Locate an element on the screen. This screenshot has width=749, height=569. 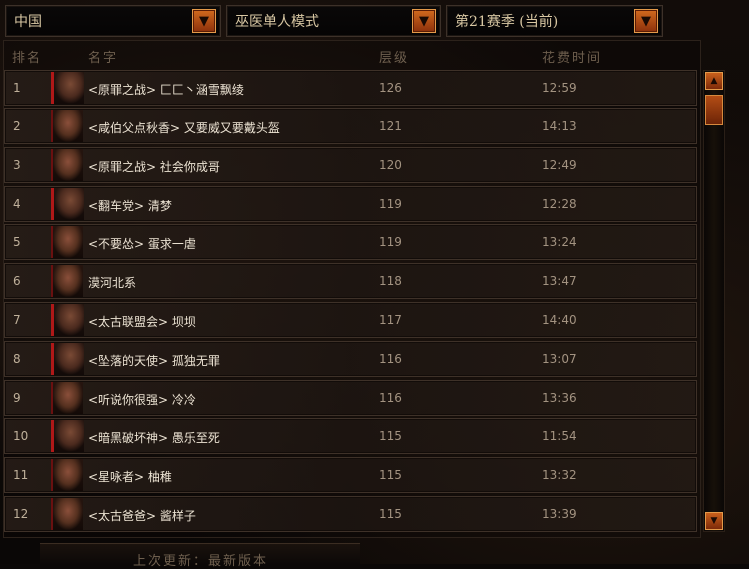
table-row: 5 <不要怂> 蛋求一虐 119 13:24 is located at coordinates (350, 242).